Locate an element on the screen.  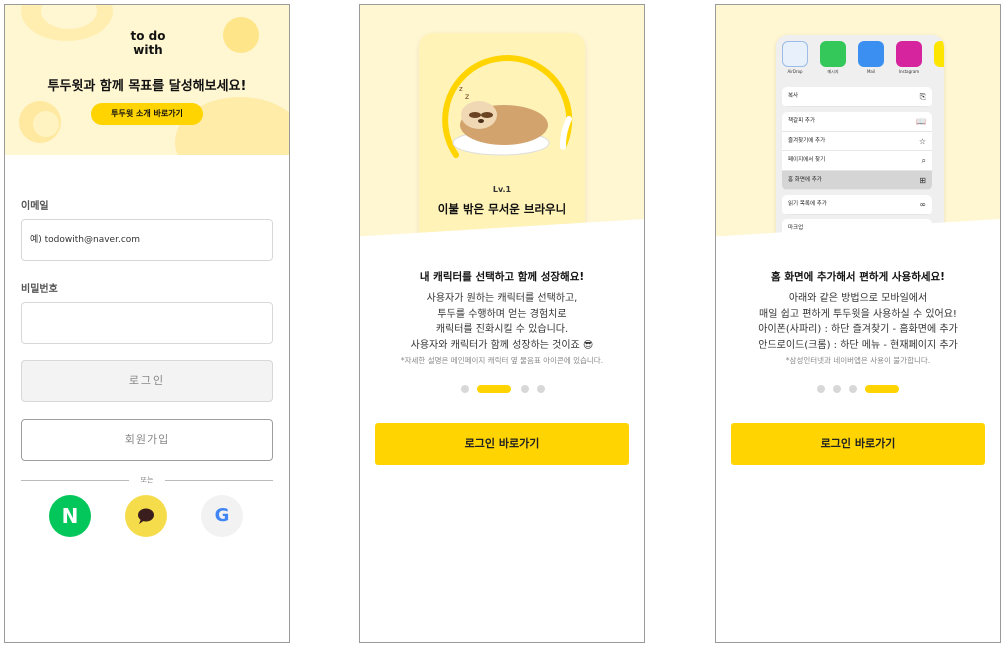
or-text: 또는 is located at coordinates (147, 480).